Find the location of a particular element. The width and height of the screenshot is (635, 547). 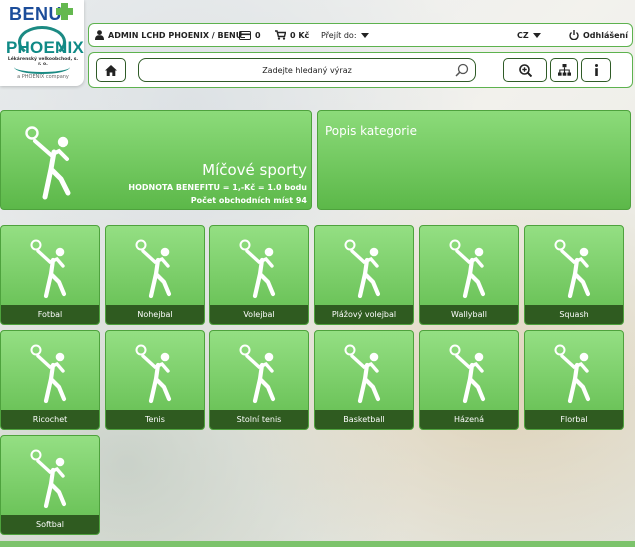

category-tile-label: Stolní tenis is located at coordinates (259, 419).